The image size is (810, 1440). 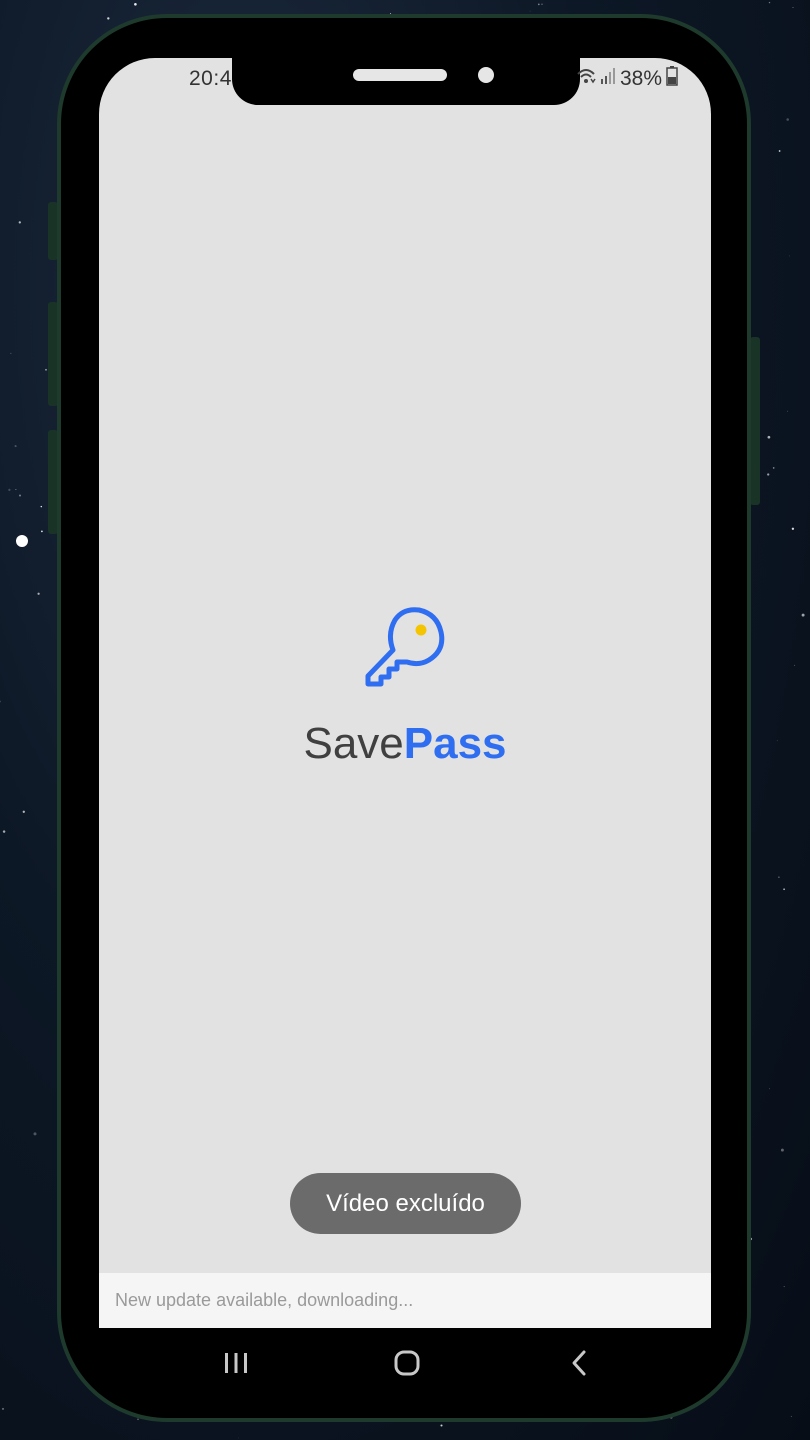 I want to click on front-camera, so click(x=486, y=75).